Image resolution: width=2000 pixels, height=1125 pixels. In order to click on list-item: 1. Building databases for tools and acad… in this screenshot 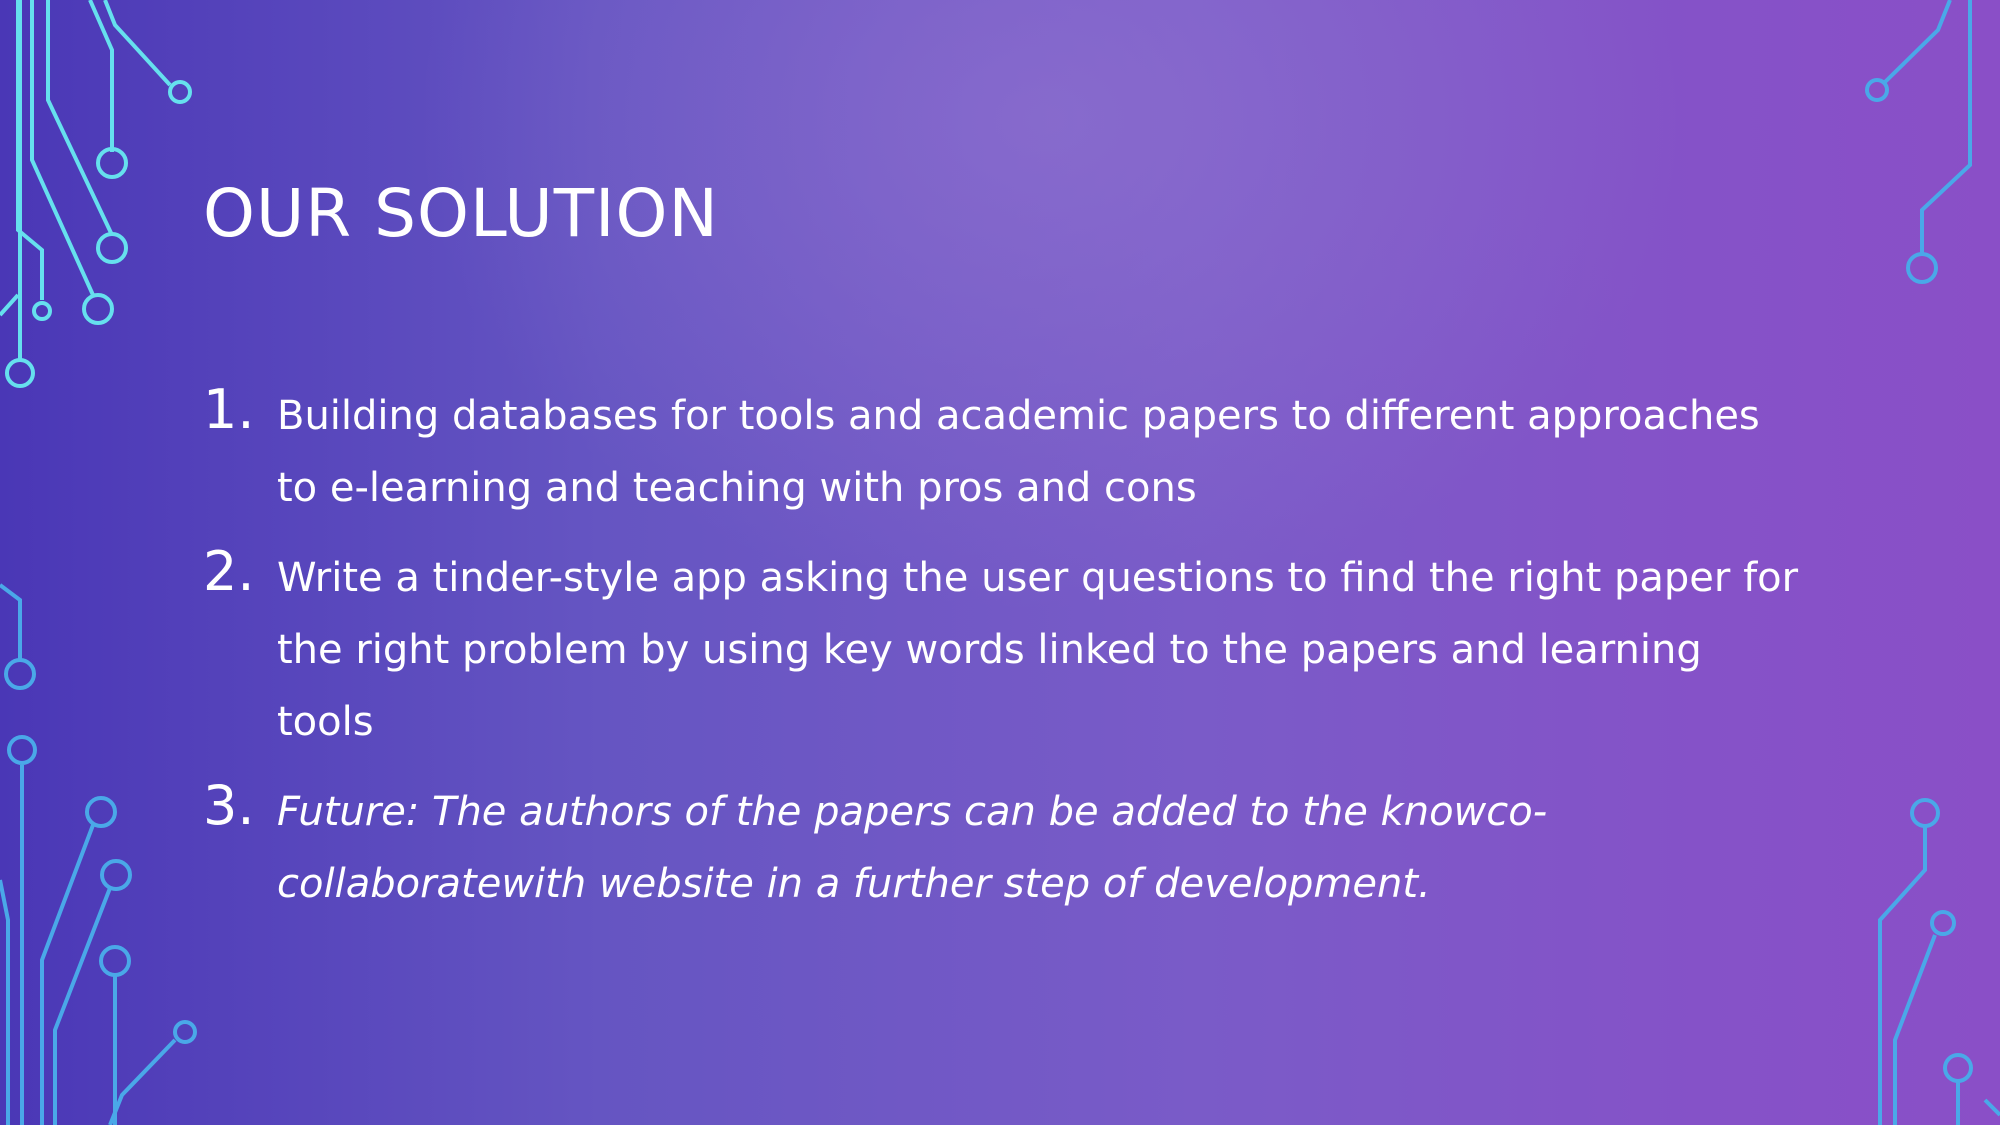, I will do `click(1003, 451)`.